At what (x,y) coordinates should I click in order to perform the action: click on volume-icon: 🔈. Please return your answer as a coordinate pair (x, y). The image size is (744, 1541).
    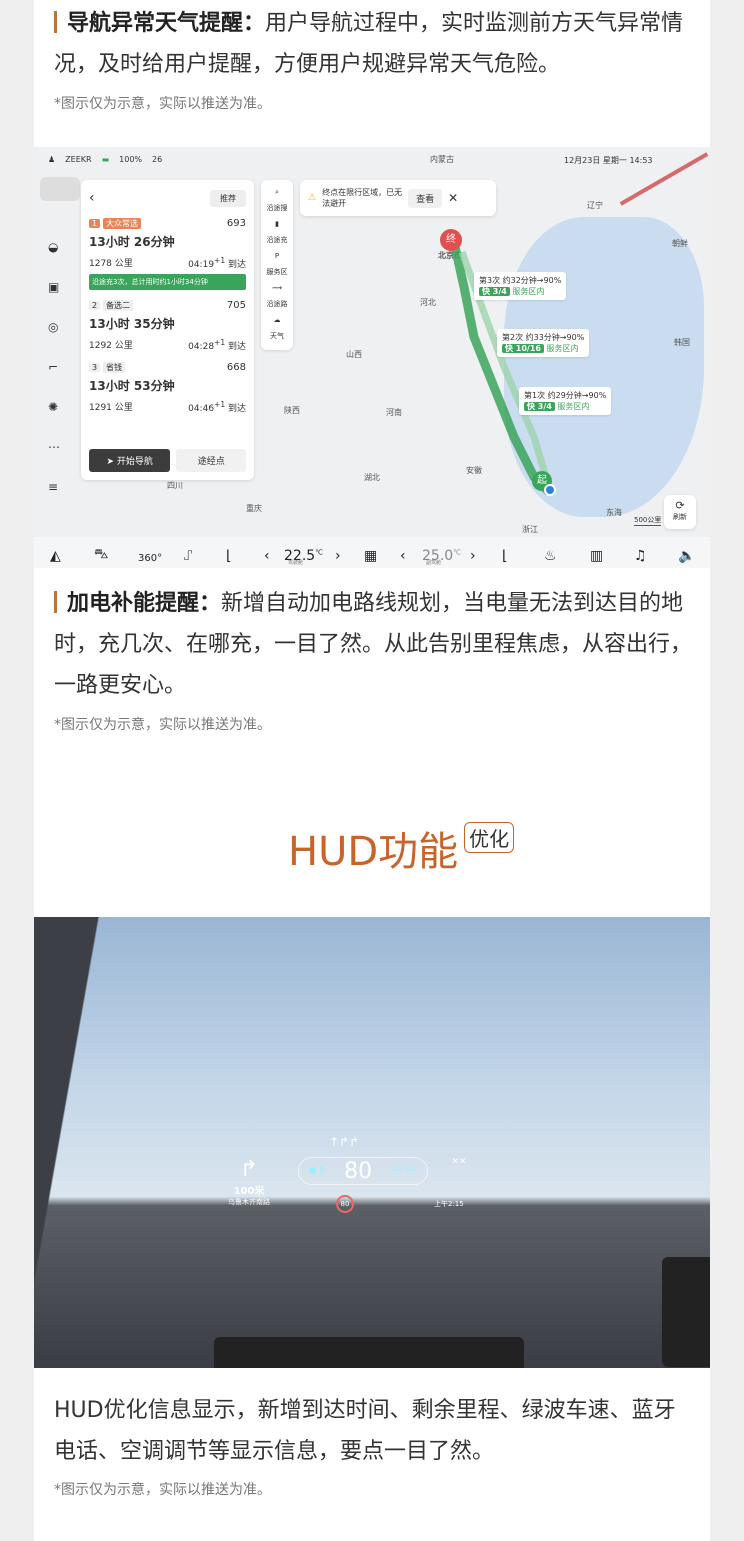
    Looking at the image, I should click on (686, 556).